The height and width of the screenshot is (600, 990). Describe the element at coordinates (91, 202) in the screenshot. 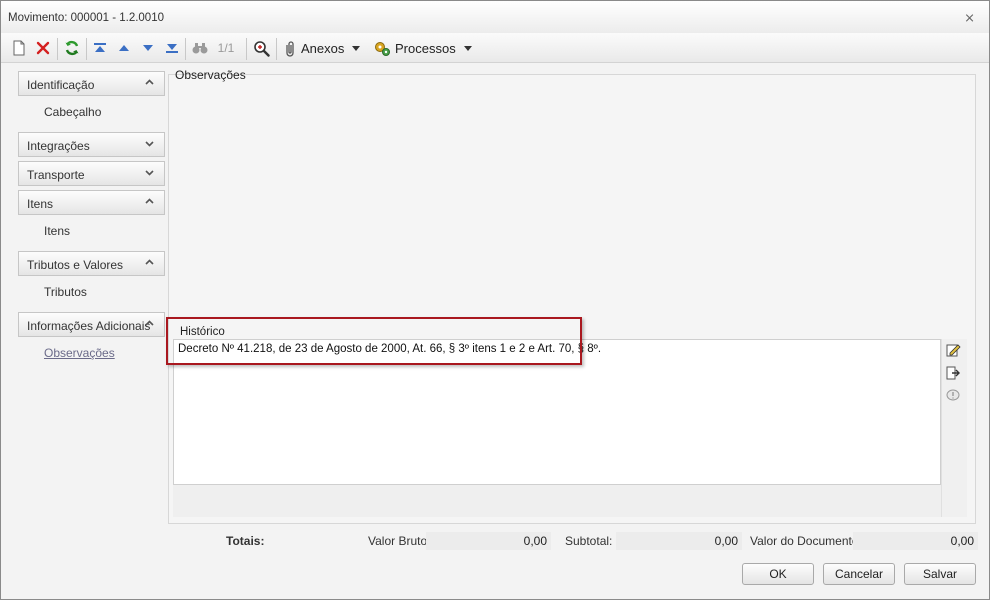

I see `sidebar-group-itens: Itens` at that location.